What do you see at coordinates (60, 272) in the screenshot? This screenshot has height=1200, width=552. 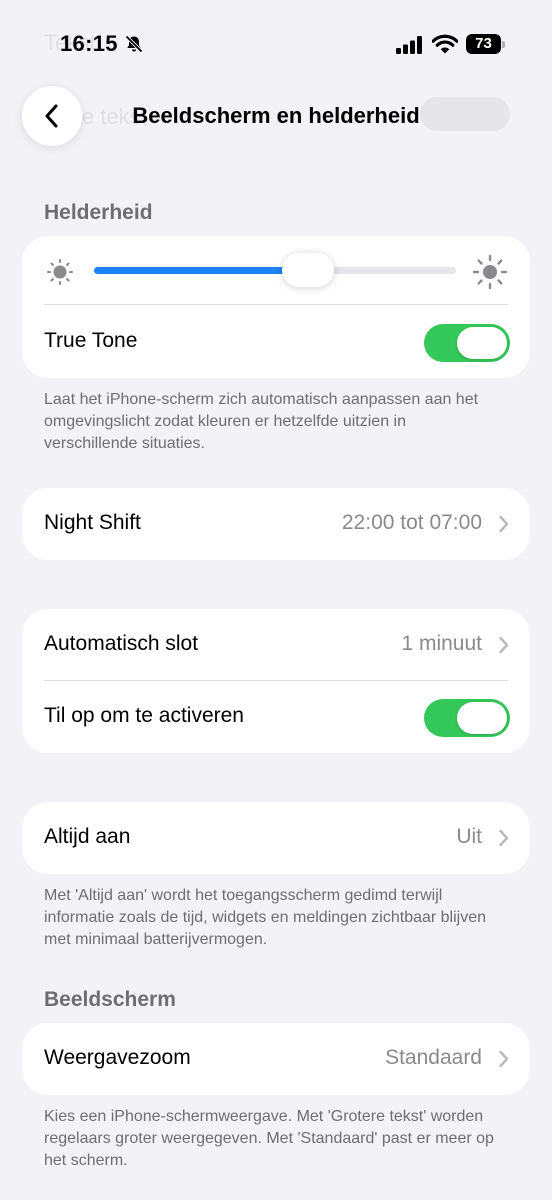 I see `sun-small-icon` at bounding box center [60, 272].